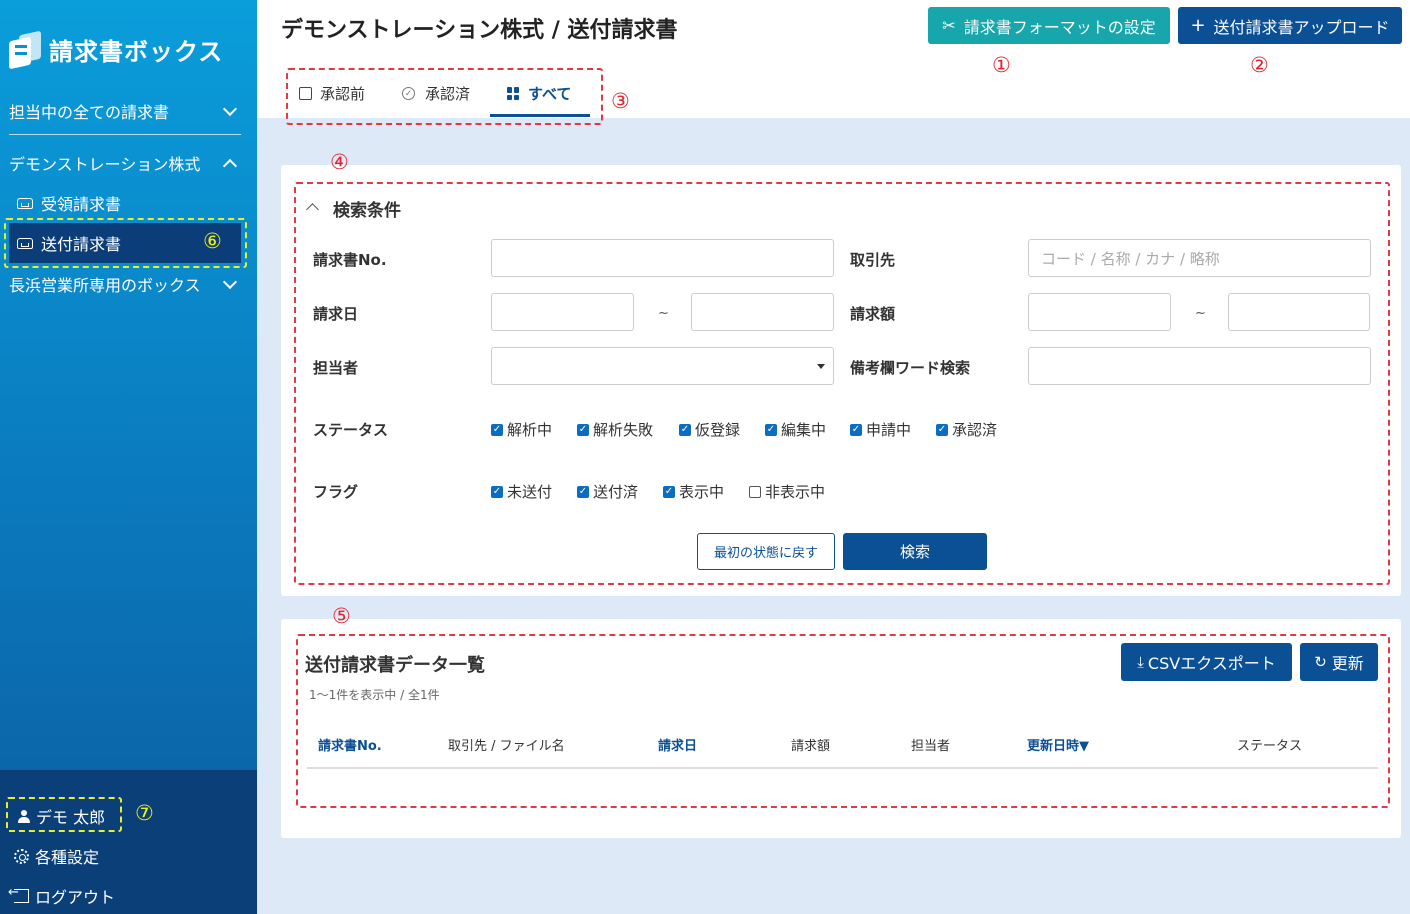 This screenshot has height=914, width=1410. Describe the element at coordinates (374, 695) in the screenshot. I see `result-count: 1～1件を表示中 / 全1件` at that location.